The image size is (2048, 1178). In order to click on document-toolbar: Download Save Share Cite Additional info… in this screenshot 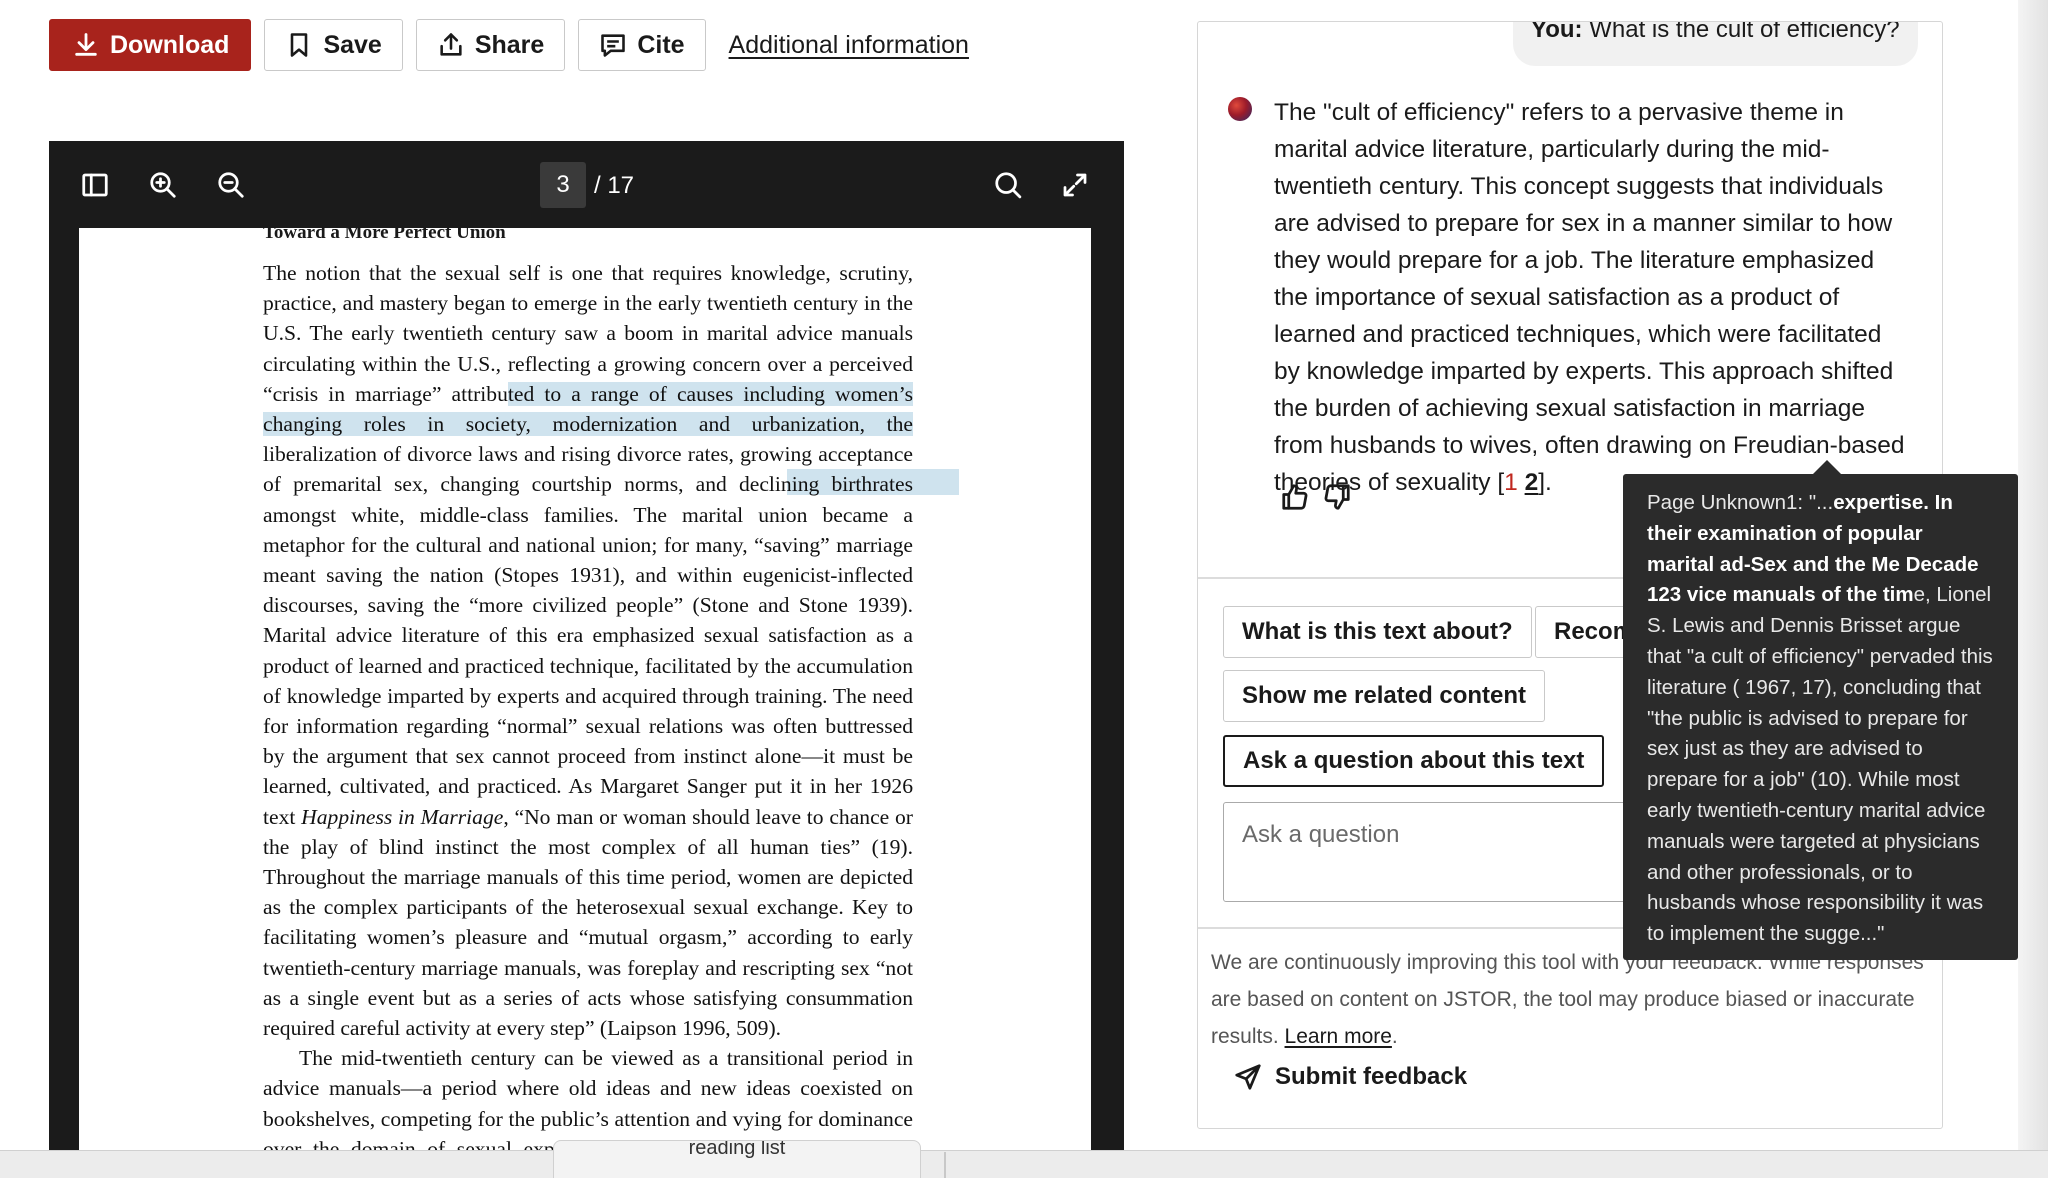, I will do `click(509, 45)`.